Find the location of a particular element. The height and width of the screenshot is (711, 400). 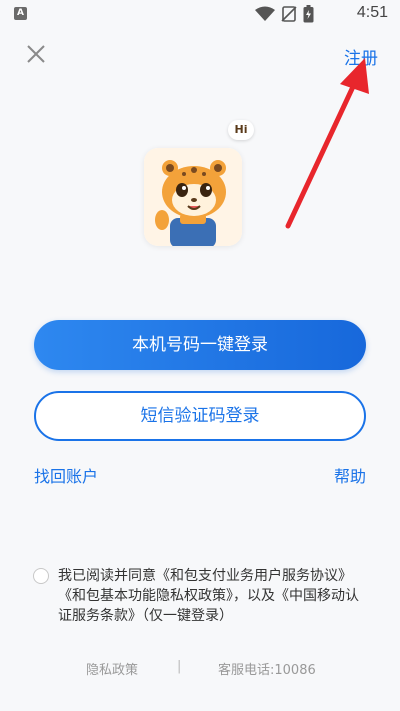

wifi-icon is located at coordinates (265, 13).